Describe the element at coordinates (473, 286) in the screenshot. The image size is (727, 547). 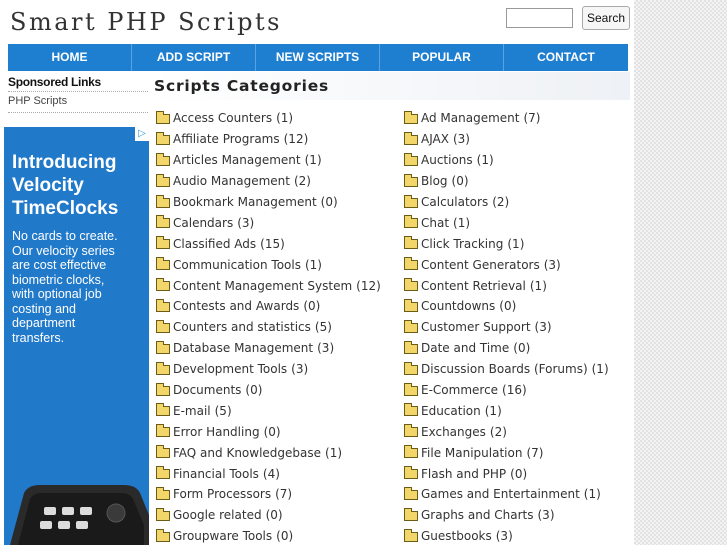
I see `category-link: Content Retrieval` at that location.